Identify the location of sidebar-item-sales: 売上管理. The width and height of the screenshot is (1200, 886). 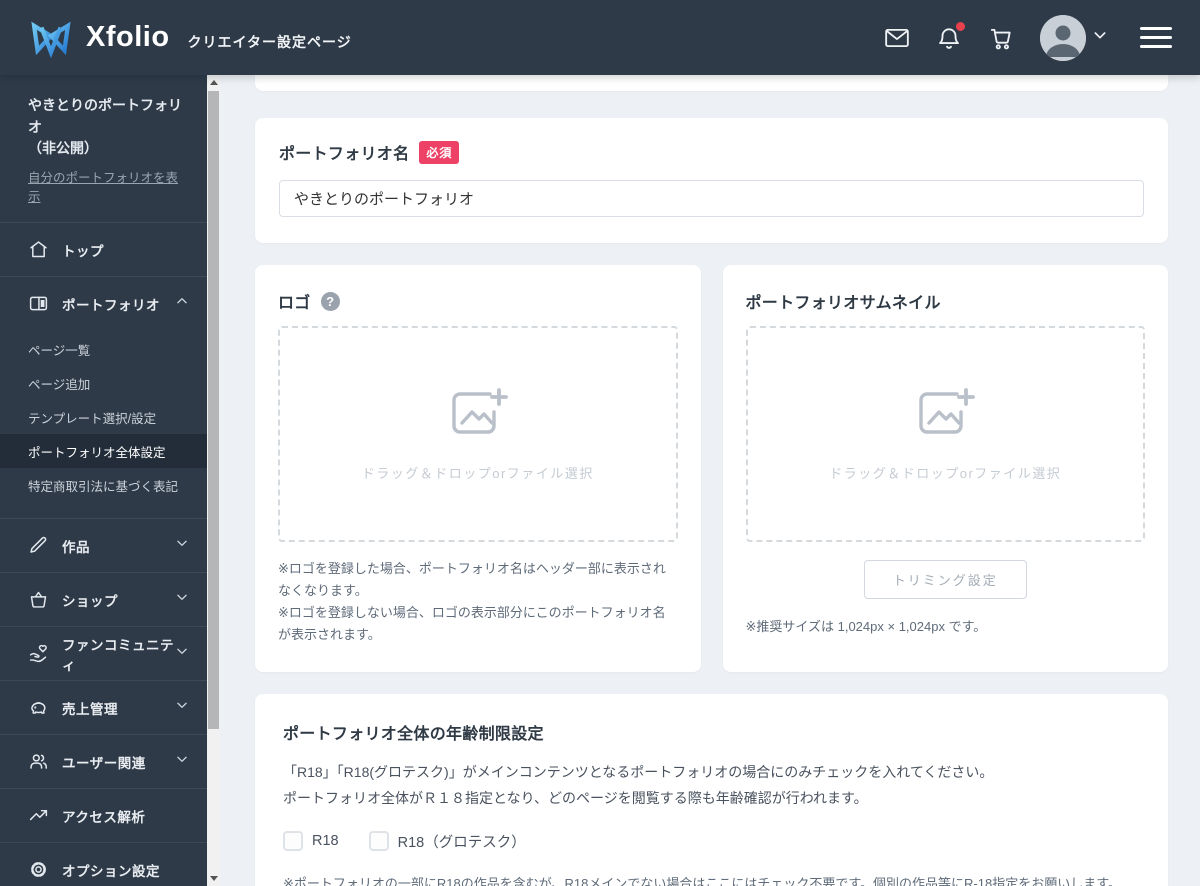
(103, 707).